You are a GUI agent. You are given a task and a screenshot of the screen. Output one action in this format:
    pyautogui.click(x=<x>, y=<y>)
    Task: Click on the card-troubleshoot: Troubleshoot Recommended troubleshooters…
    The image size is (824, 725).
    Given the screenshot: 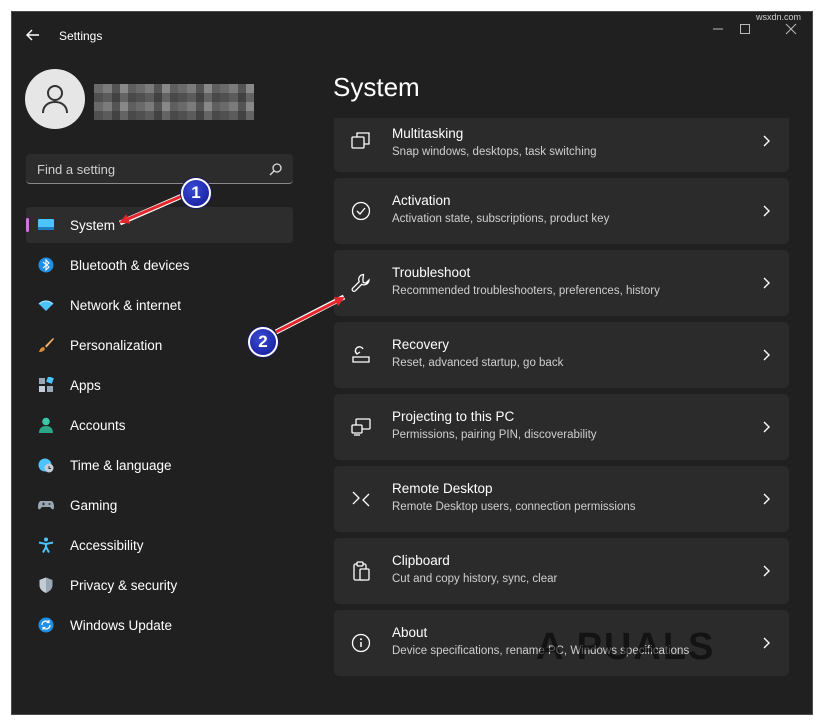 What is the action you would take?
    pyautogui.click(x=561, y=283)
    